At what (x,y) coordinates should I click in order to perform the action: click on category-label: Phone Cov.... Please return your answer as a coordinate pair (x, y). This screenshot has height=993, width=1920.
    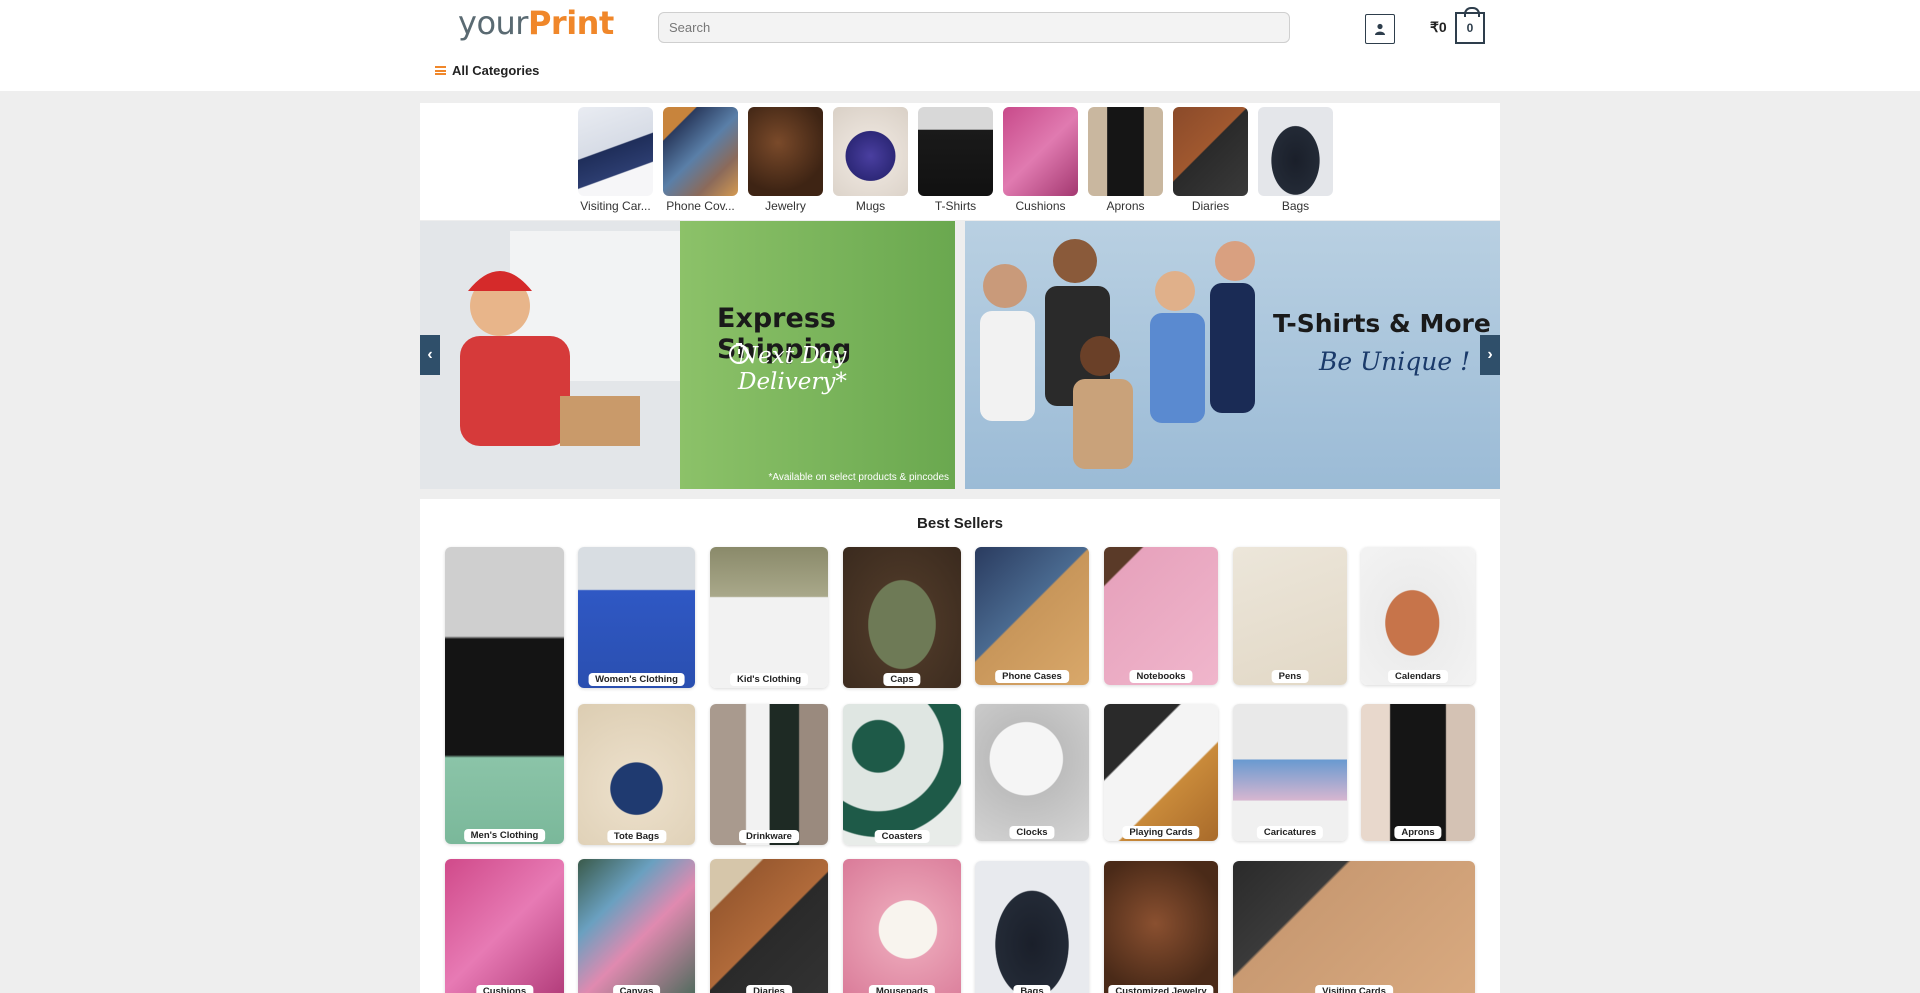
    Looking at the image, I should click on (700, 206).